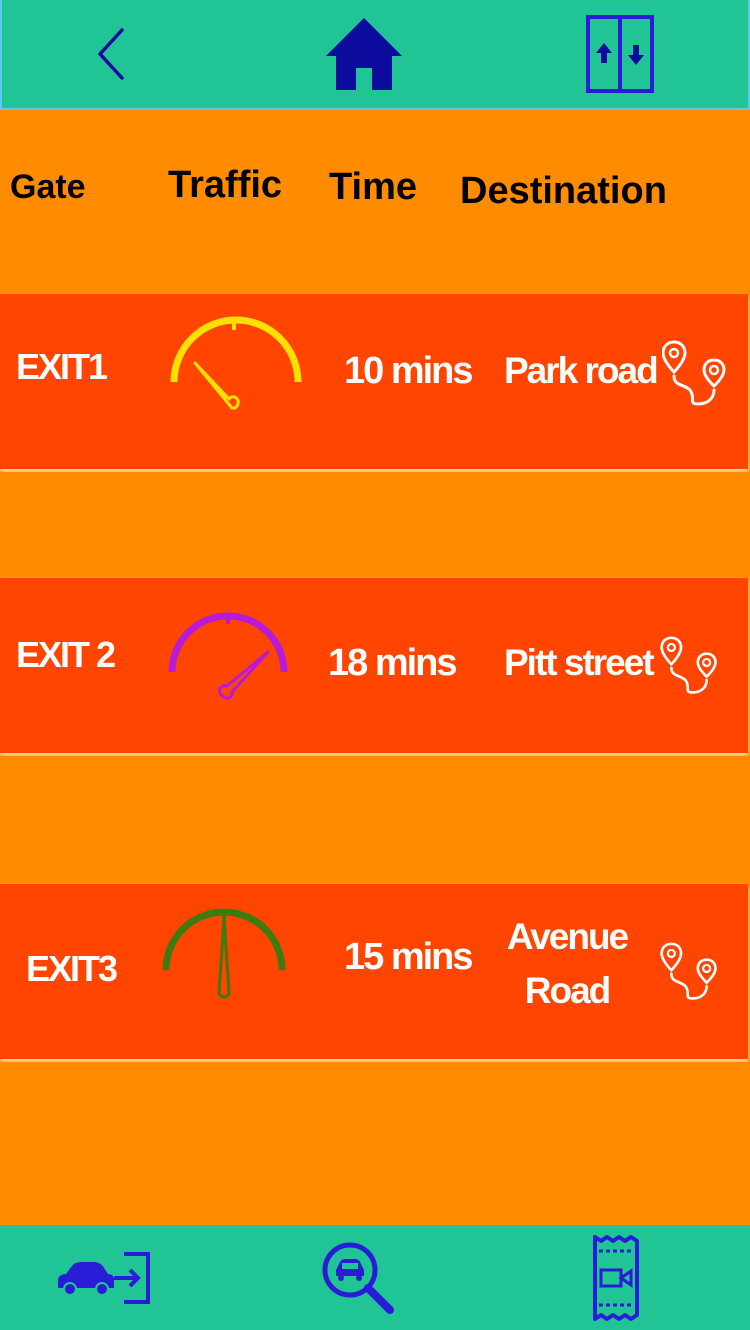  I want to click on car-enter-icon, so click(104, 1277).